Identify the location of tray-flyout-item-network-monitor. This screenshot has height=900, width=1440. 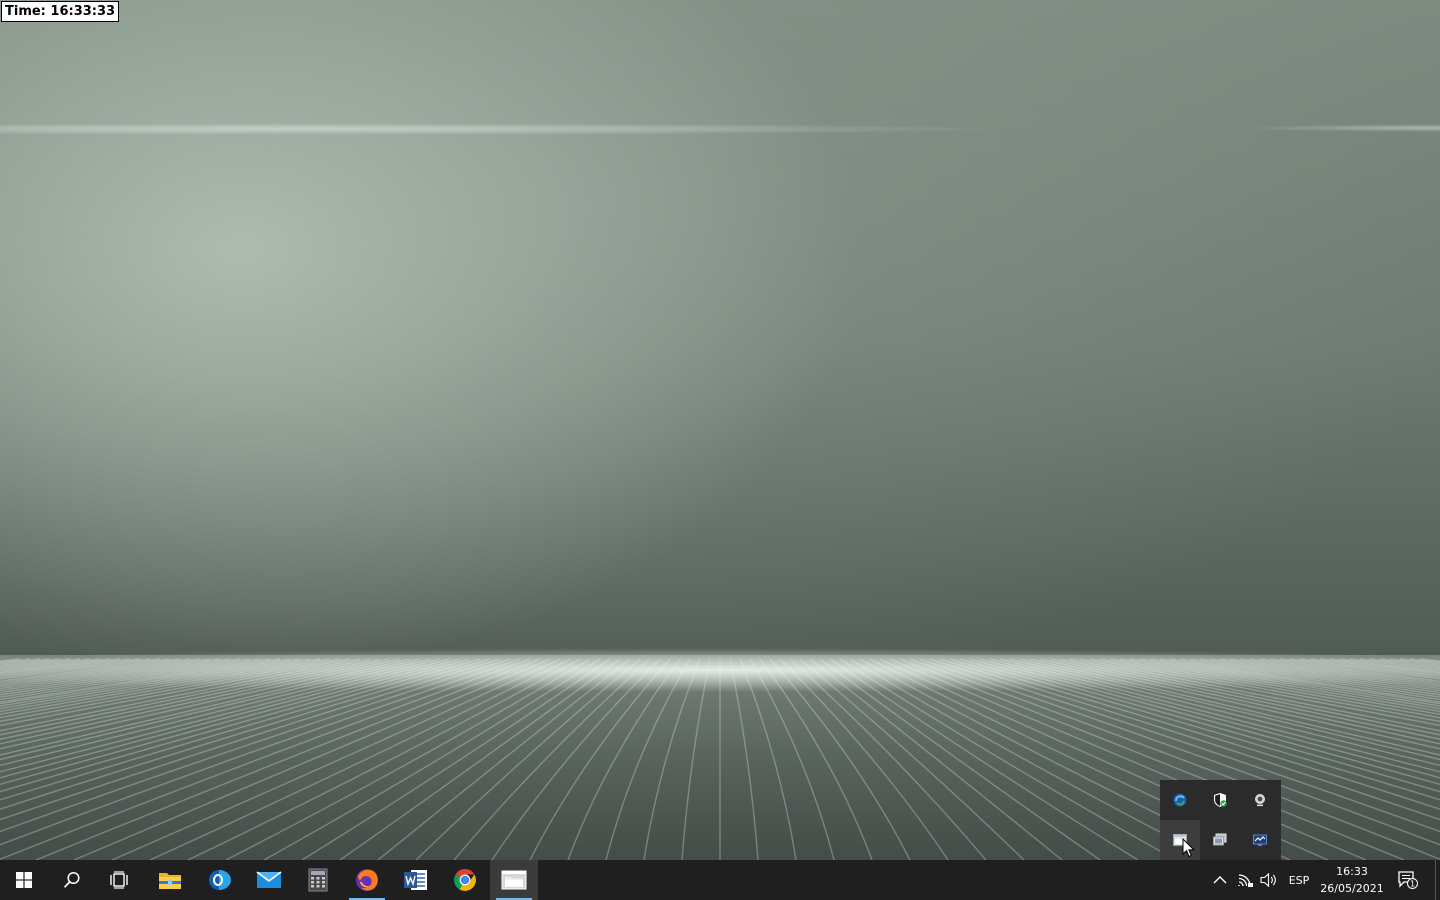
(1260, 840).